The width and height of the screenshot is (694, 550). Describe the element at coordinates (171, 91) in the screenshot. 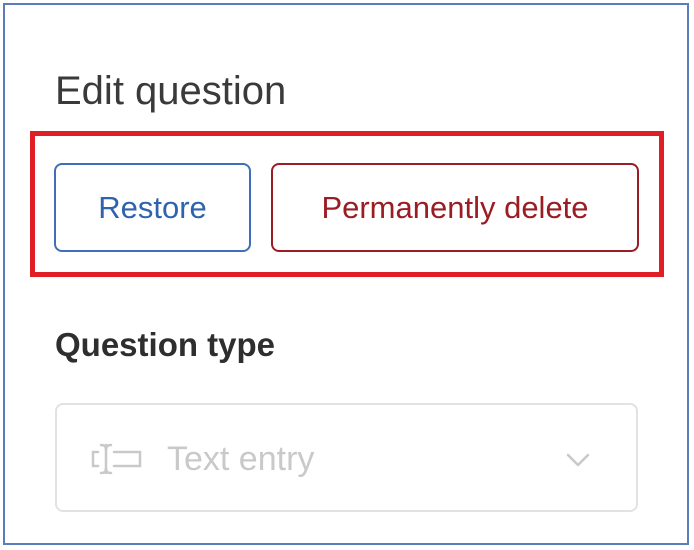

I see `page-title: Edit question` at that location.